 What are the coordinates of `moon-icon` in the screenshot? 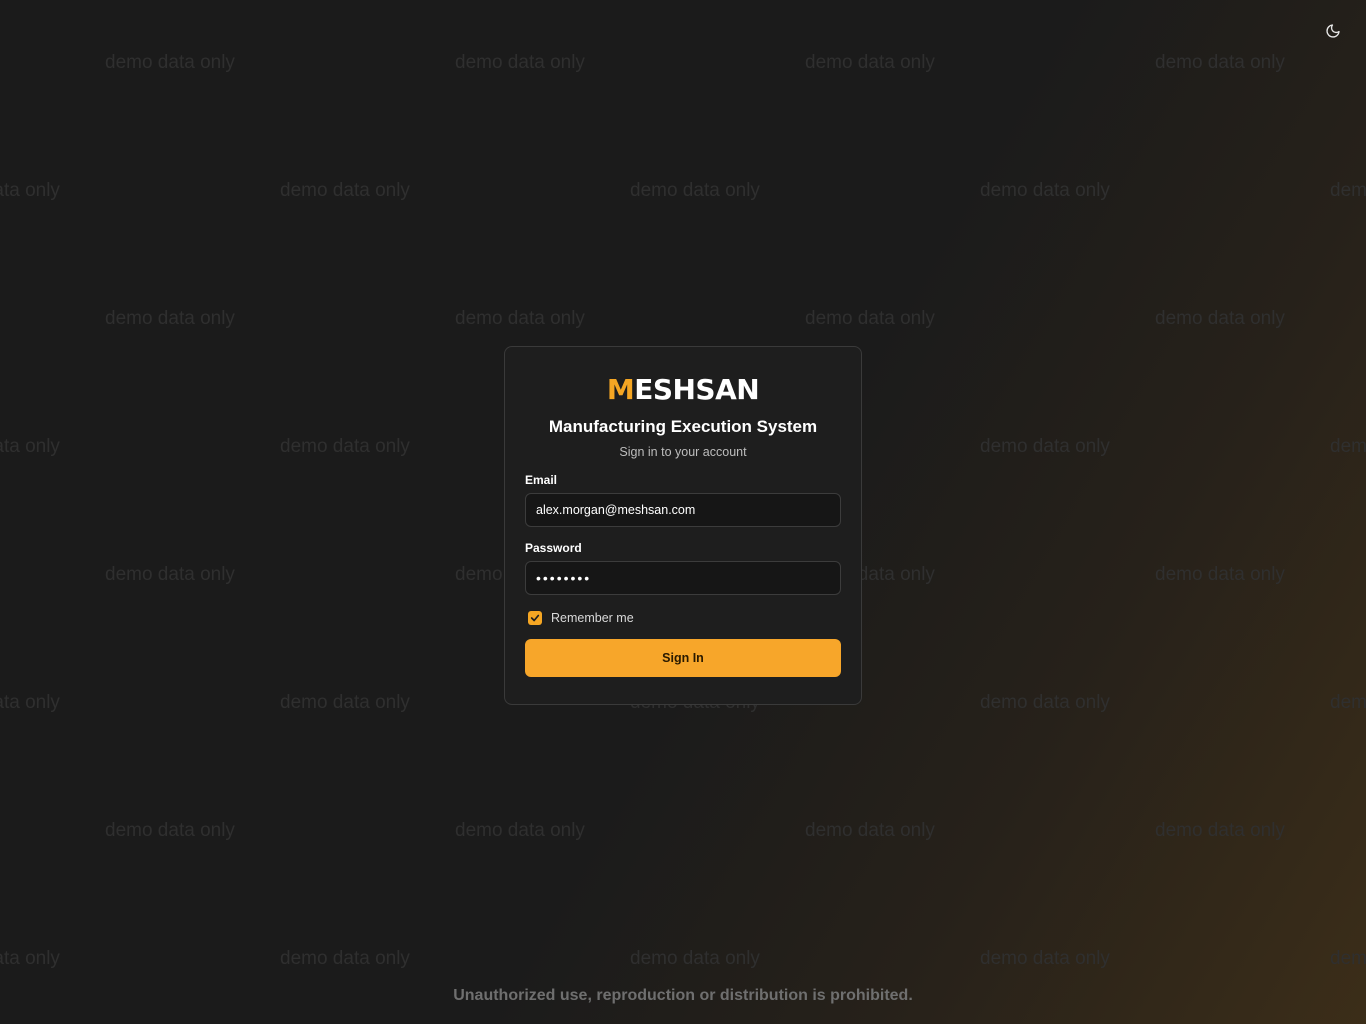 It's located at (1333, 31).